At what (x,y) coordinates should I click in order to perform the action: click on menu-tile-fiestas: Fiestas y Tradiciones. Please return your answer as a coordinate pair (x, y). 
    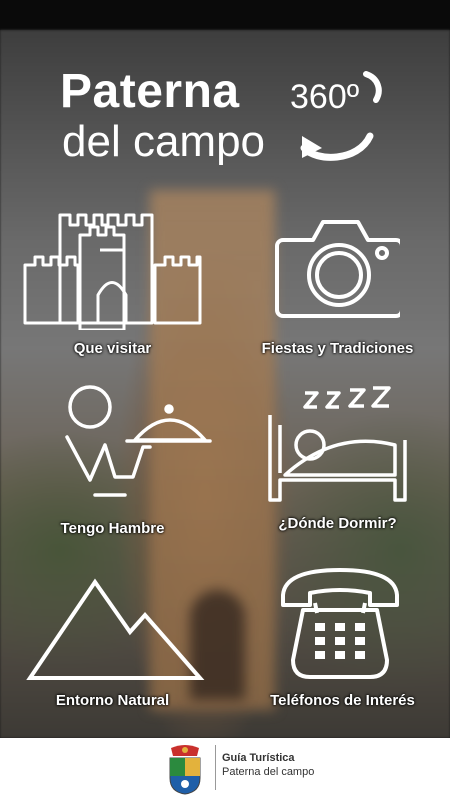
    Looking at the image, I should click on (337, 292).